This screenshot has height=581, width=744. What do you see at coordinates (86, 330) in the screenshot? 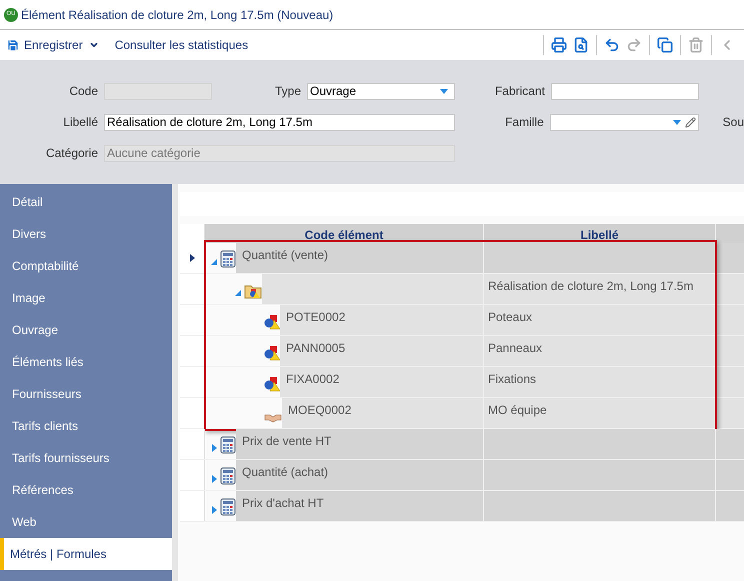
I see `sidebar-item: Ouvrage` at bounding box center [86, 330].